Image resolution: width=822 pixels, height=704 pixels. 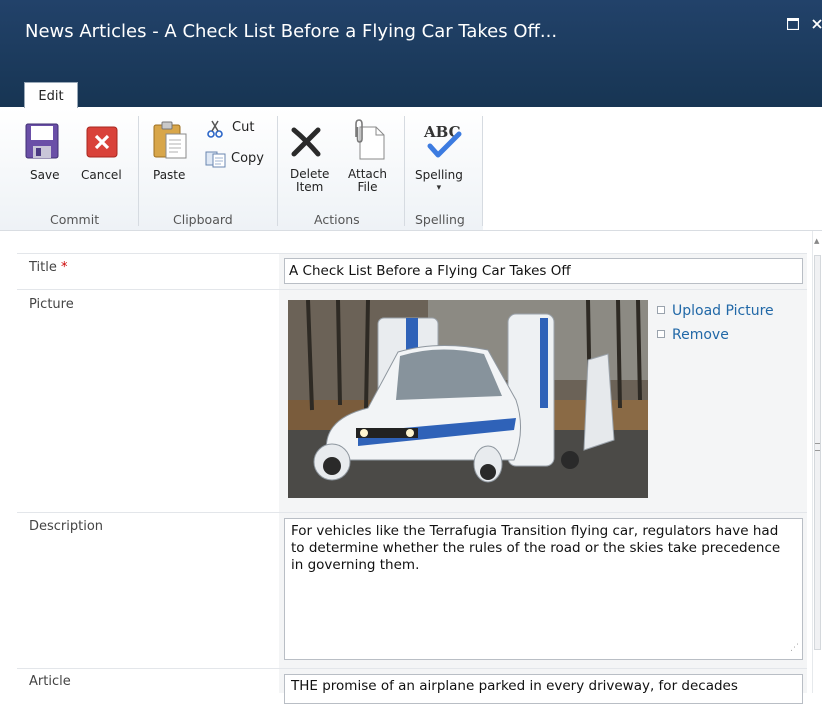 I want to click on chevron-down-icon: ▾, so click(x=439, y=188).